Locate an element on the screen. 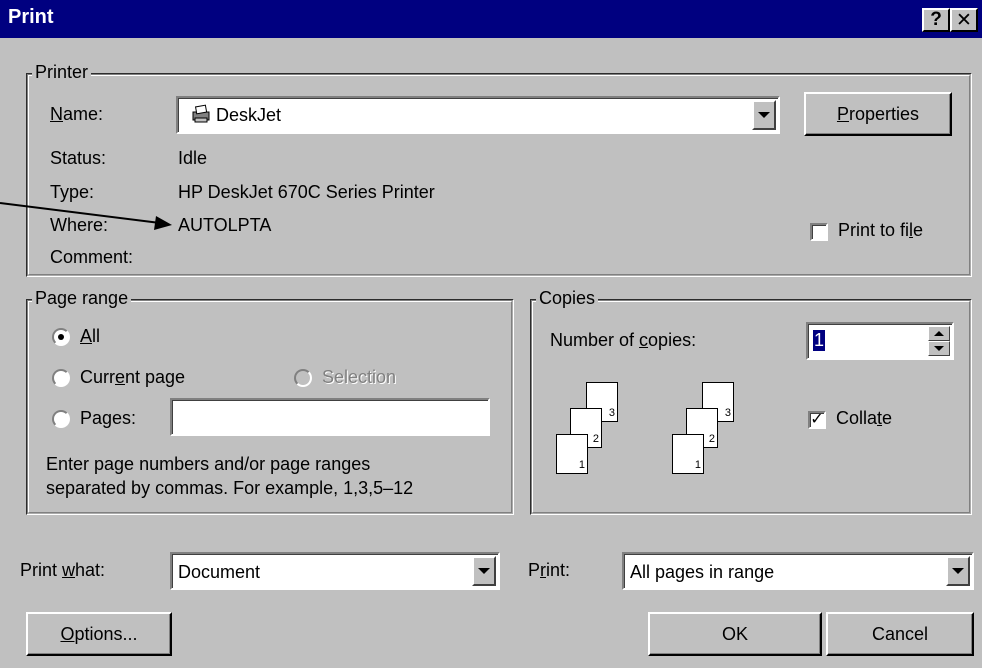 The image size is (982, 668). radio-current-page-label: Current page is located at coordinates (133, 377).